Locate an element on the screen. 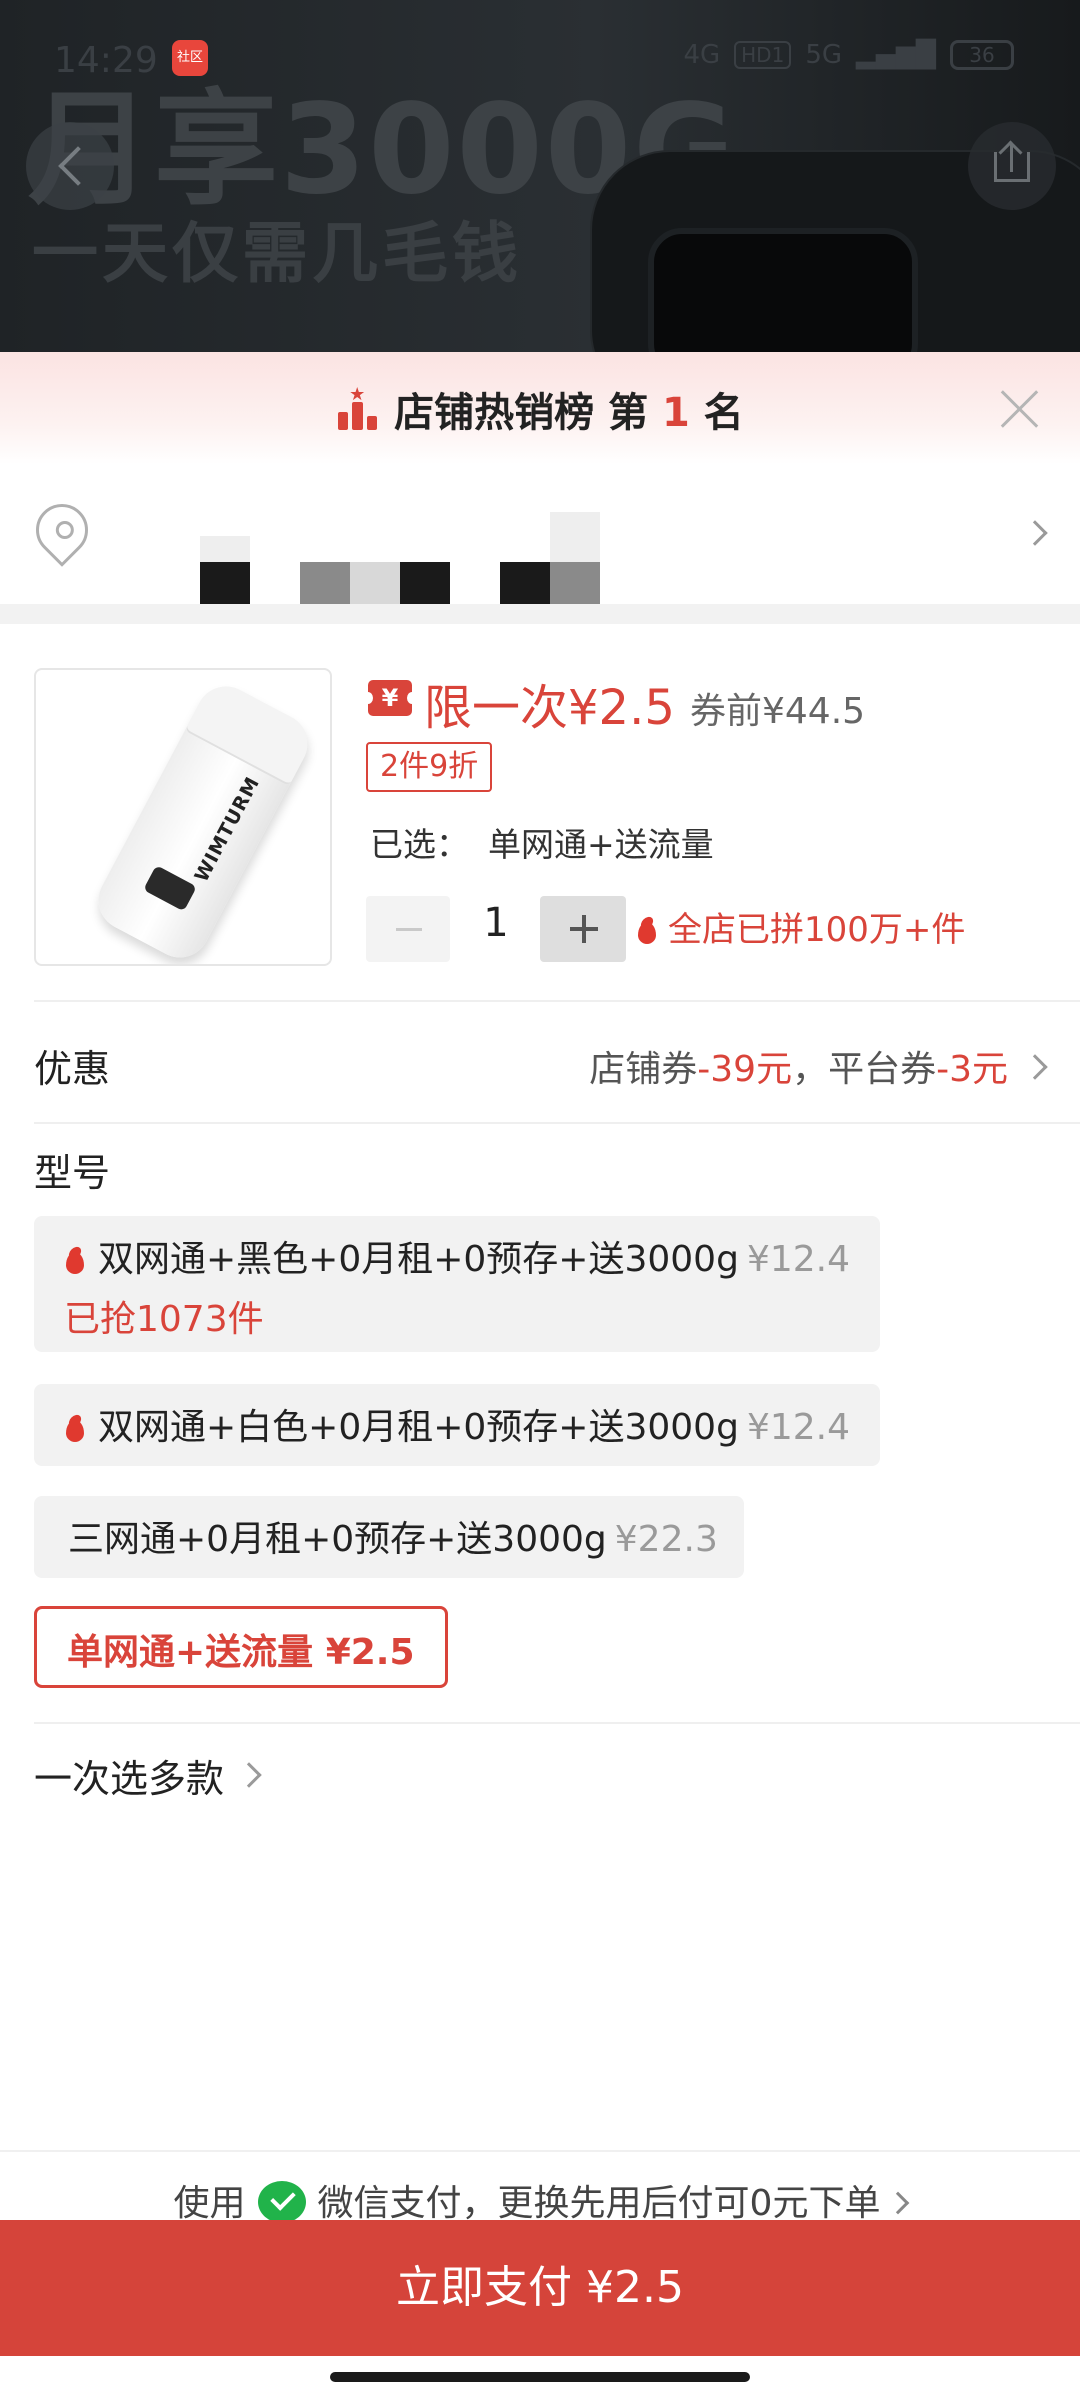  address-chevron-icon is located at coordinates (1035, 533).